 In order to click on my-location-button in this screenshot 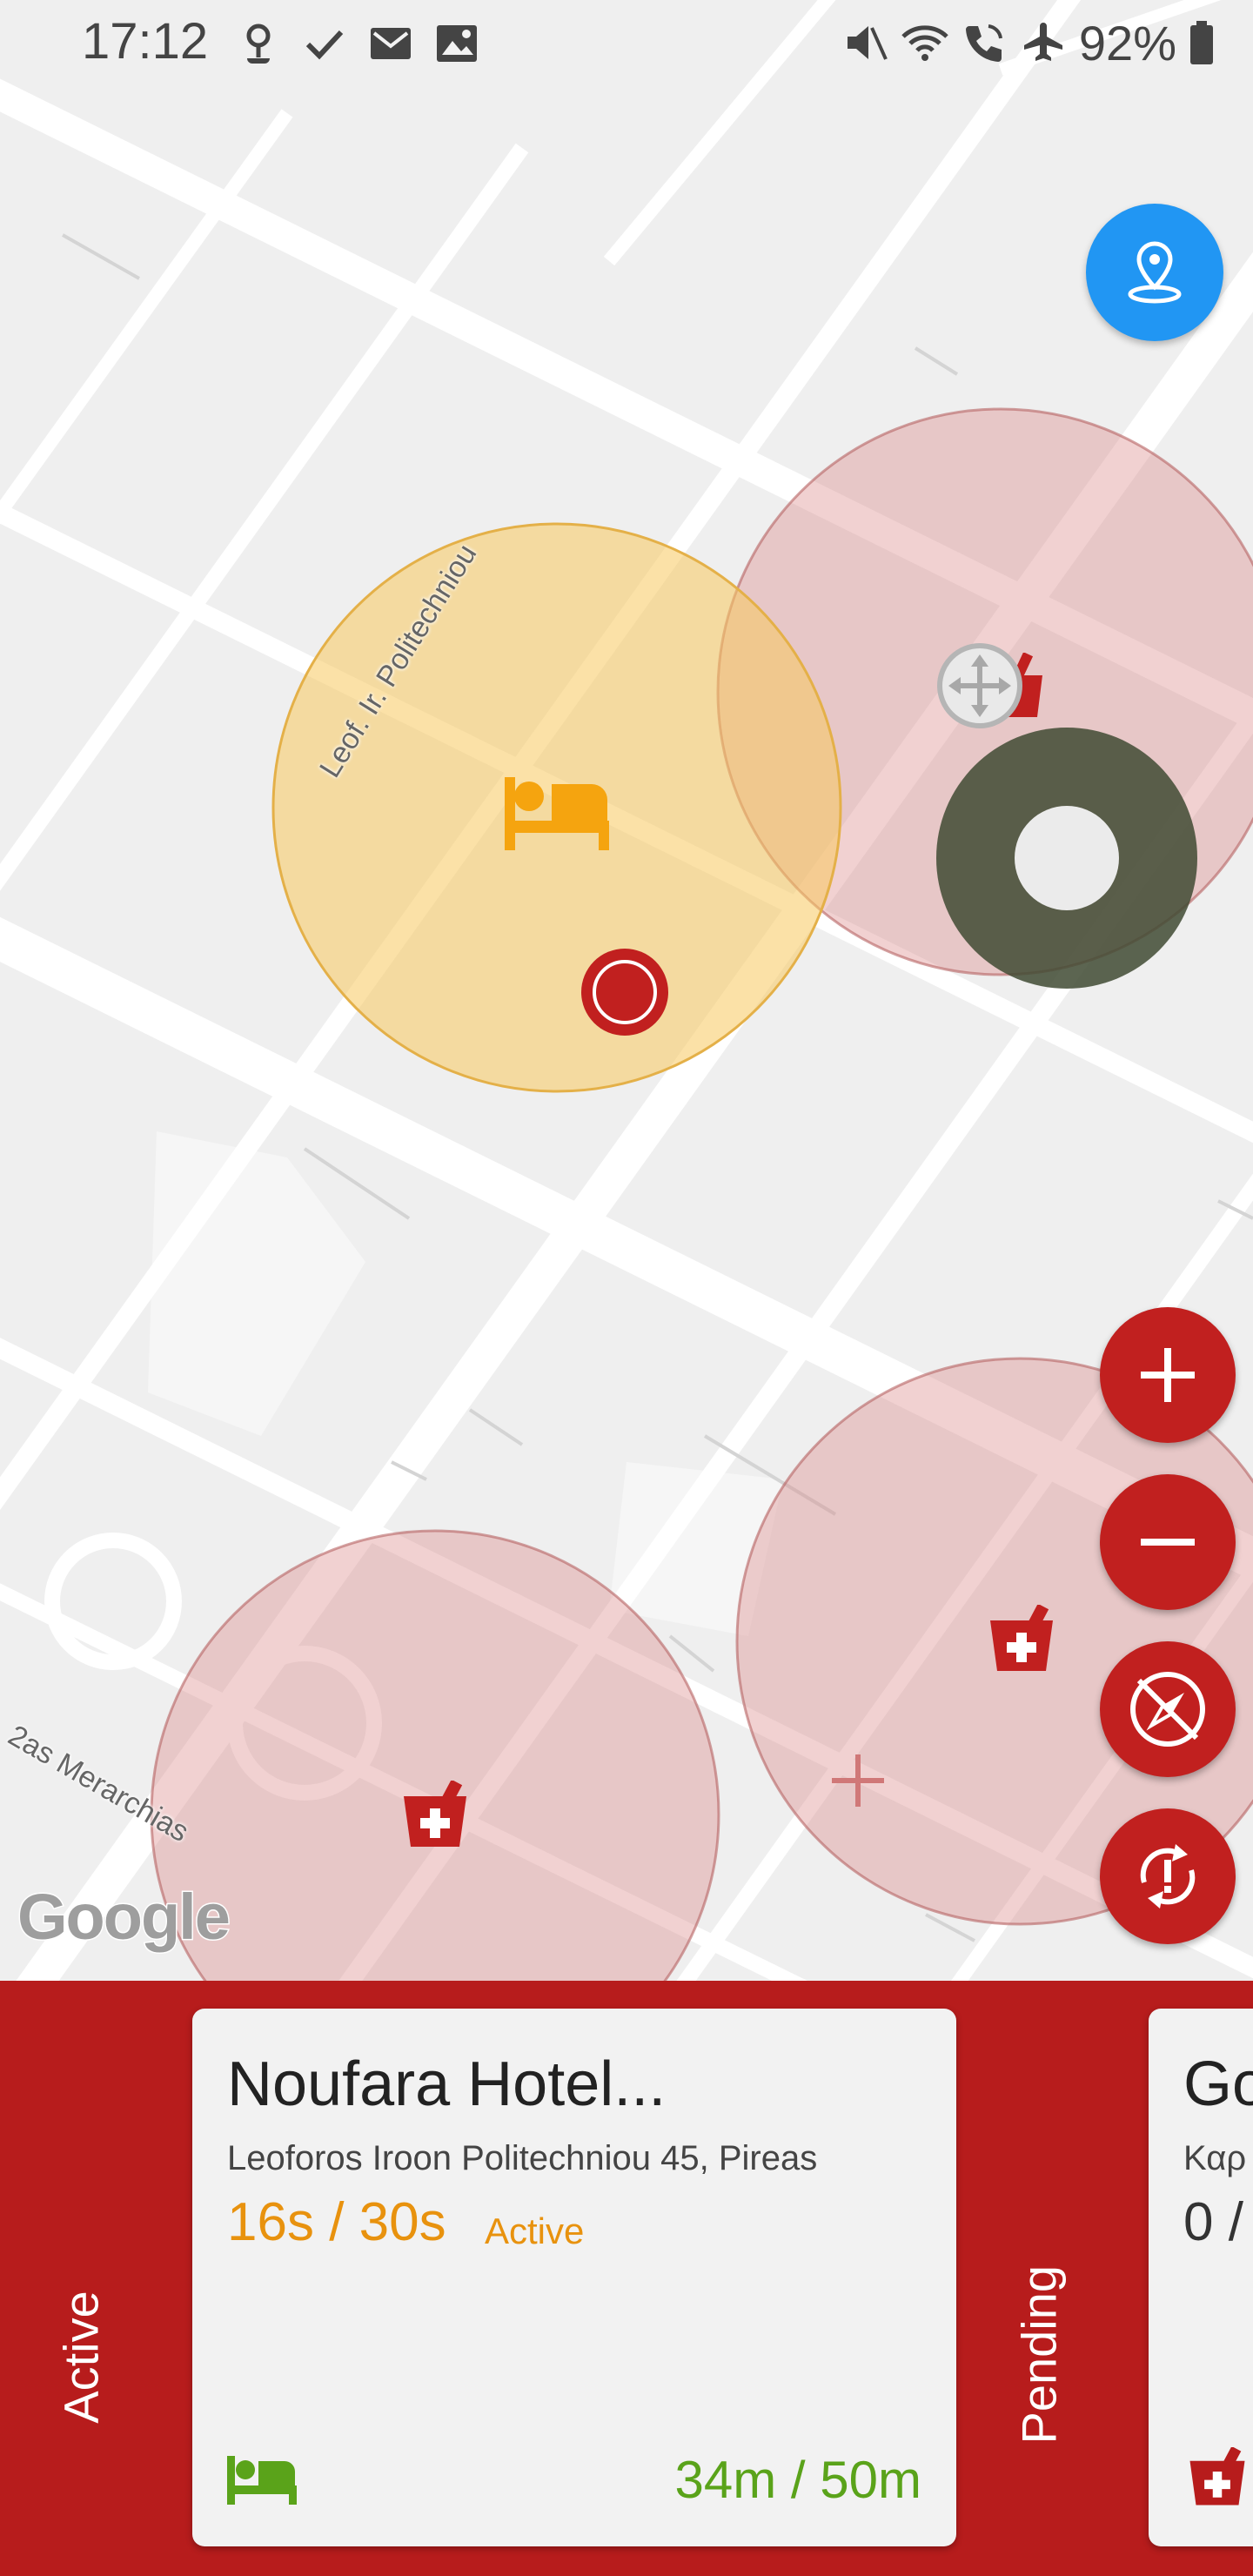, I will do `click(1154, 272)`.